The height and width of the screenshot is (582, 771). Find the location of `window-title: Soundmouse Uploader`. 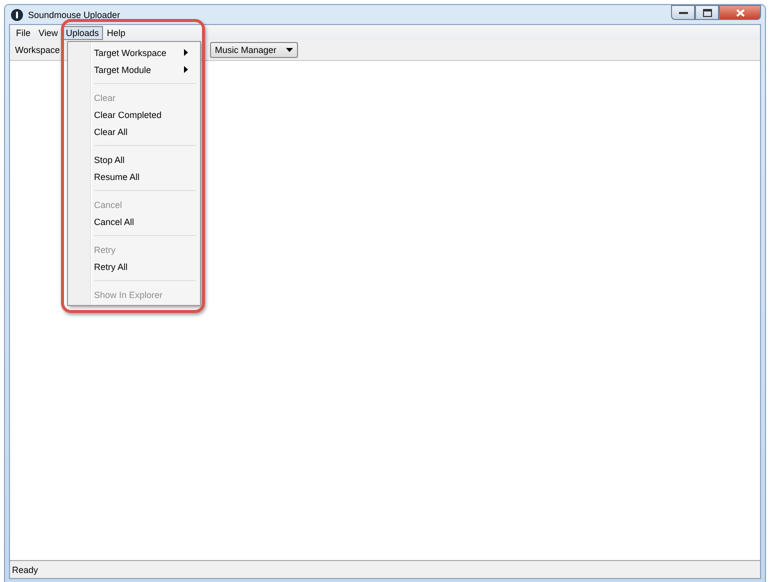

window-title: Soundmouse Uploader is located at coordinates (74, 15).